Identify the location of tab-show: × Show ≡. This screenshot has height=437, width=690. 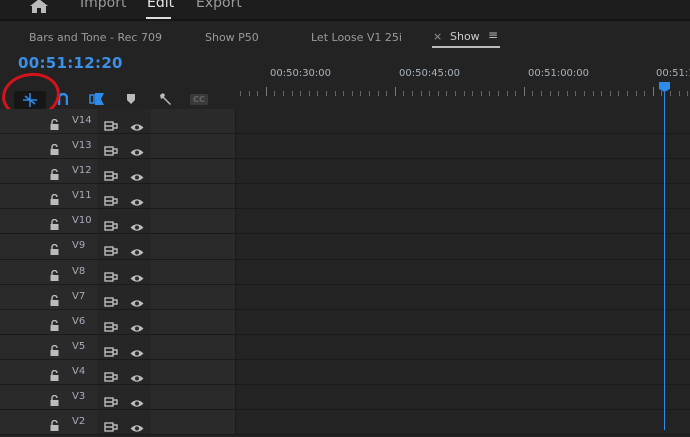
(466, 35).